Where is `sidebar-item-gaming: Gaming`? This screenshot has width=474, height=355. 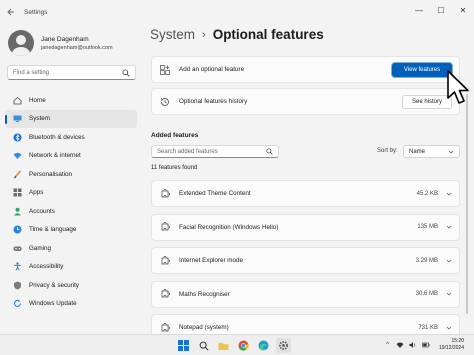
sidebar-item-gaming: Gaming is located at coordinates (71, 248).